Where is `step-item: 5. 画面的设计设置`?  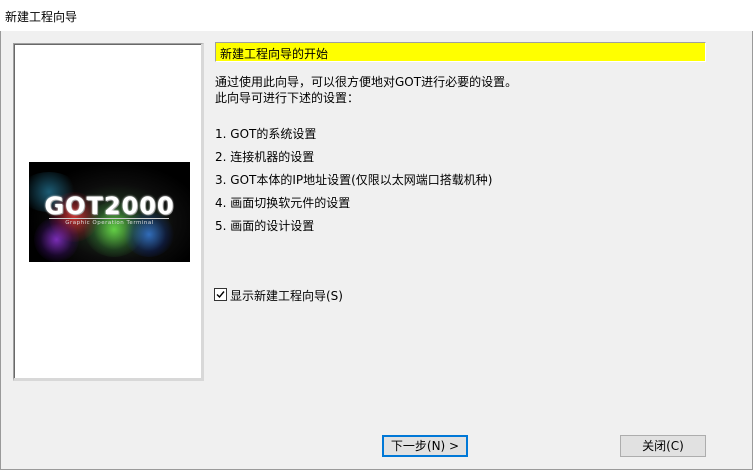
step-item: 5. 画面的设计设置 is located at coordinates (265, 226).